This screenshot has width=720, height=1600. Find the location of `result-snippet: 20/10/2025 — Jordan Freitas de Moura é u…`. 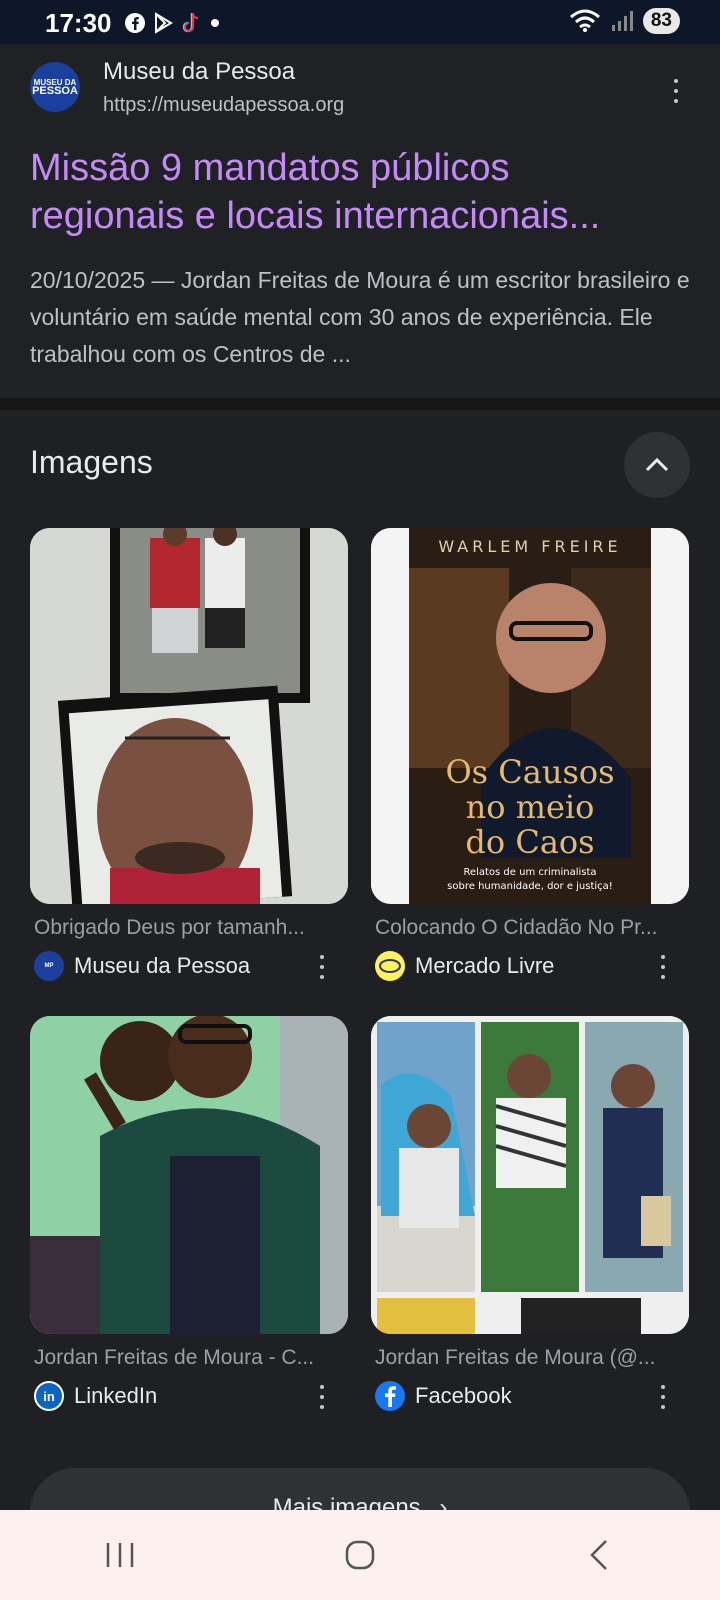

result-snippet: 20/10/2025 — Jordan Freitas de Moura é u… is located at coordinates (360, 317).